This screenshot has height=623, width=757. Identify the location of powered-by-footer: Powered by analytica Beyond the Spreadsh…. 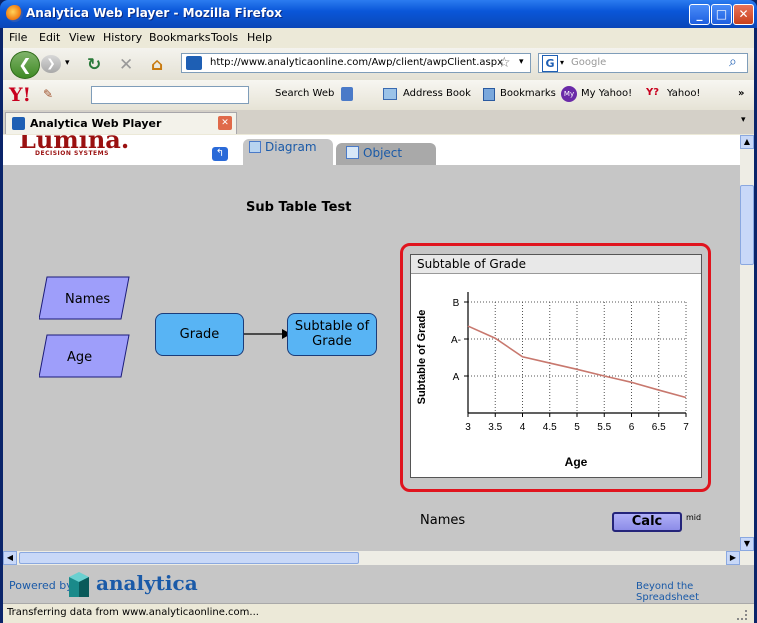
(378, 584).